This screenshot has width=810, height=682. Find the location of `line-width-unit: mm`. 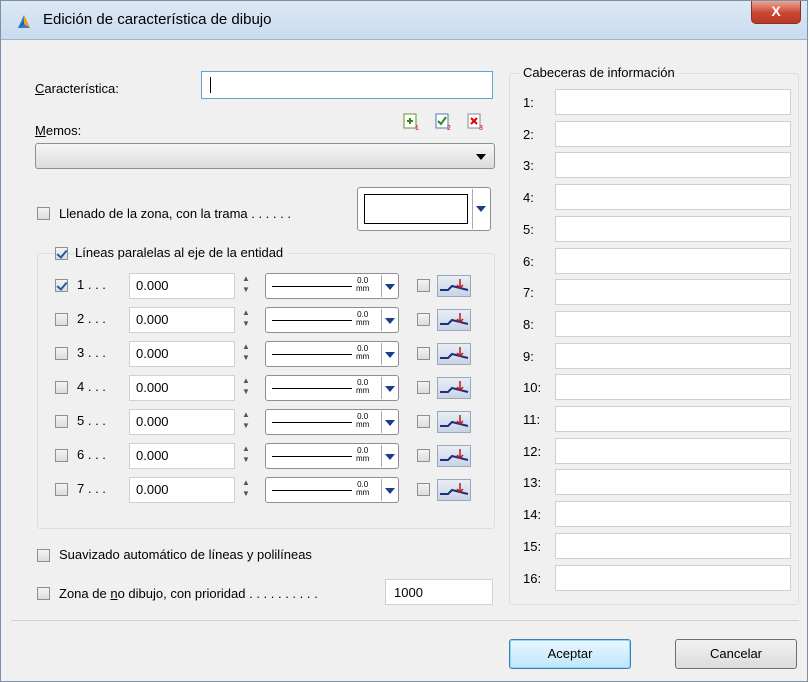

line-width-unit: mm is located at coordinates (363, 424).